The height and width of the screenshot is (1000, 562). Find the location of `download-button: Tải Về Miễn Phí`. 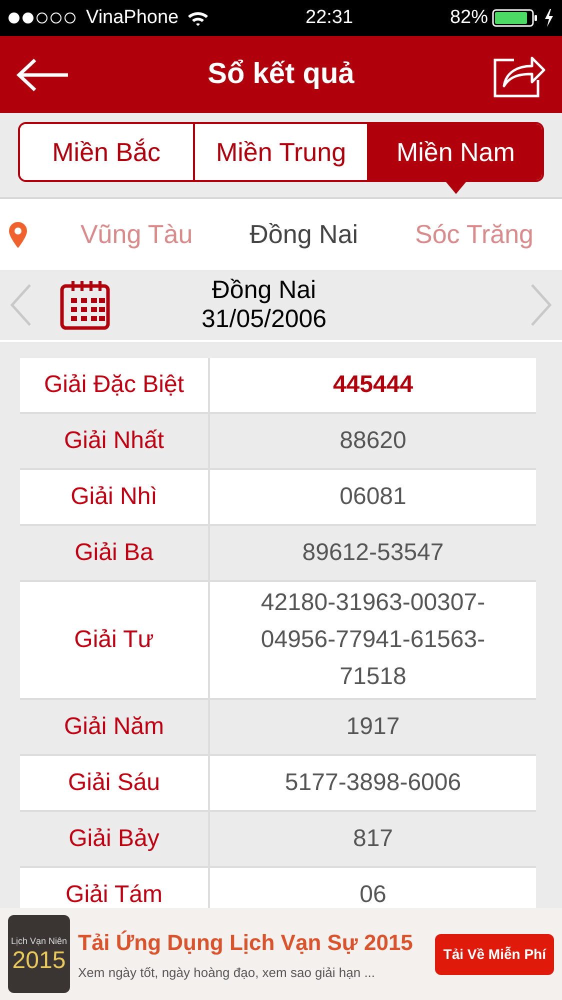

download-button: Tải Về Miễn Phí is located at coordinates (494, 954).